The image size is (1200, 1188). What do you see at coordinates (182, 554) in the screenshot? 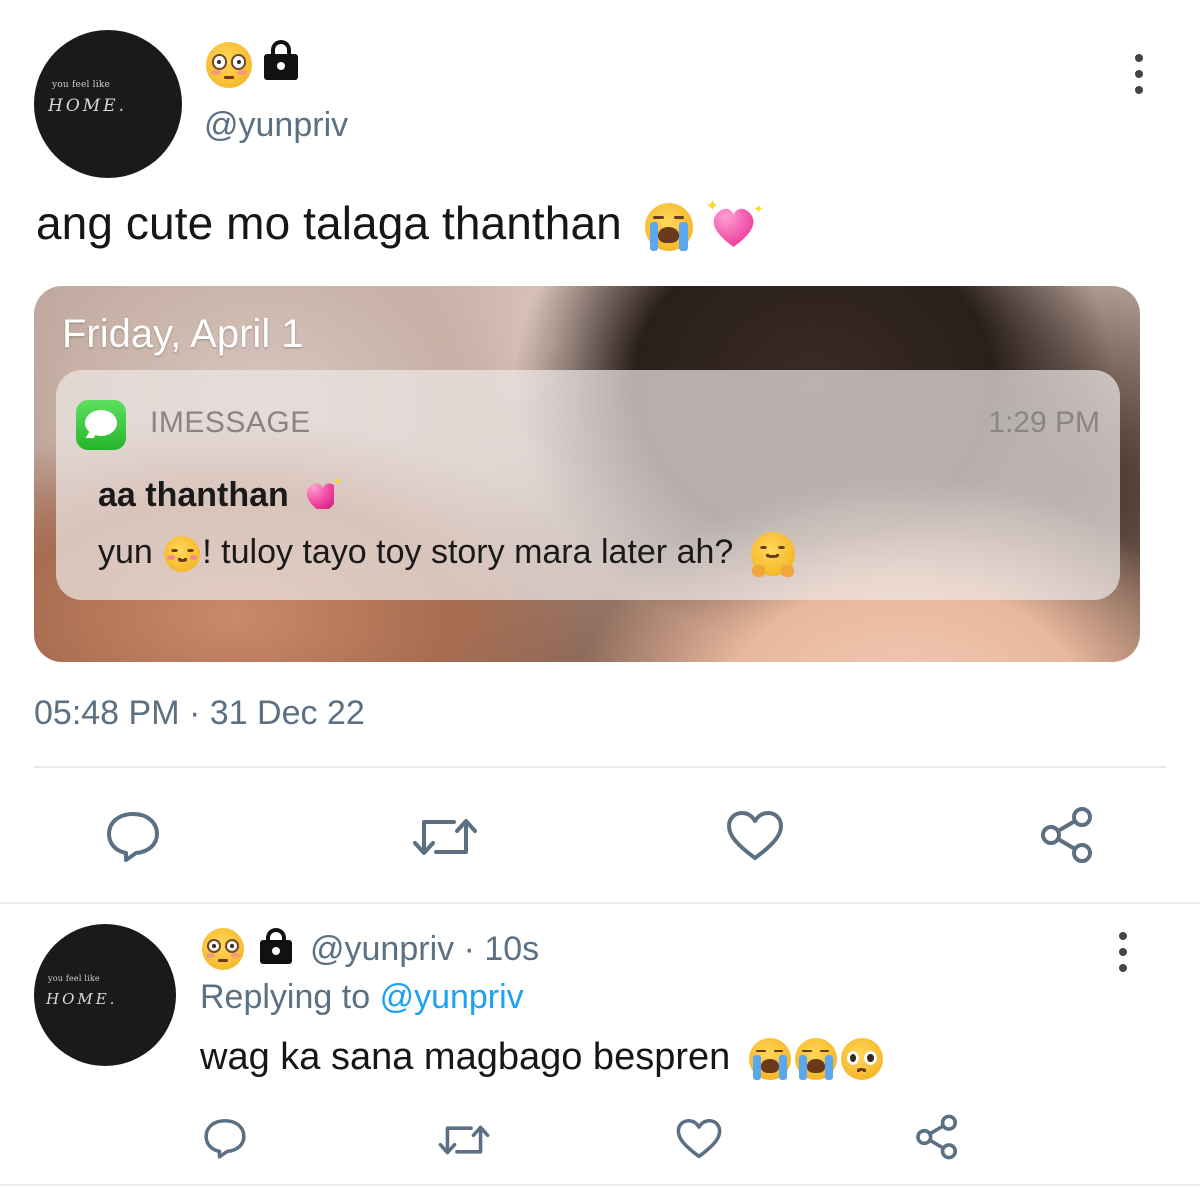
I see `smiling-face-icon` at bounding box center [182, 554].